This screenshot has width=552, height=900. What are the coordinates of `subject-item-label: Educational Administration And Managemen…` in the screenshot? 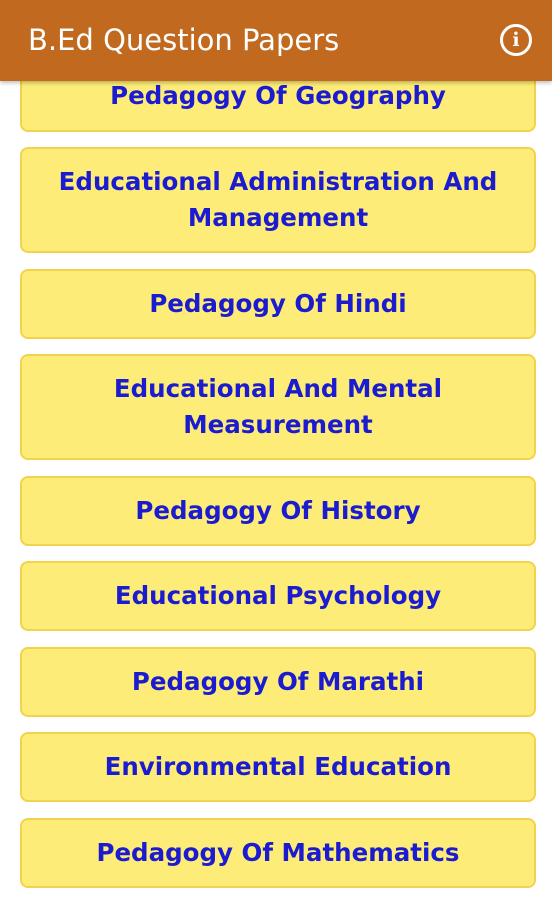 It's located at (278, 199).